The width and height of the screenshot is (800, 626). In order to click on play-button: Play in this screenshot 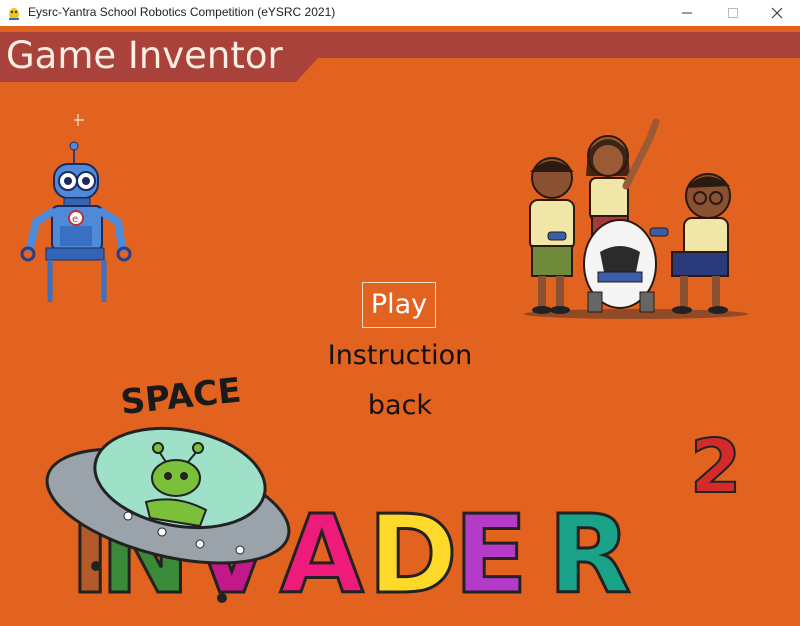, I will do `click(399, 305)`.